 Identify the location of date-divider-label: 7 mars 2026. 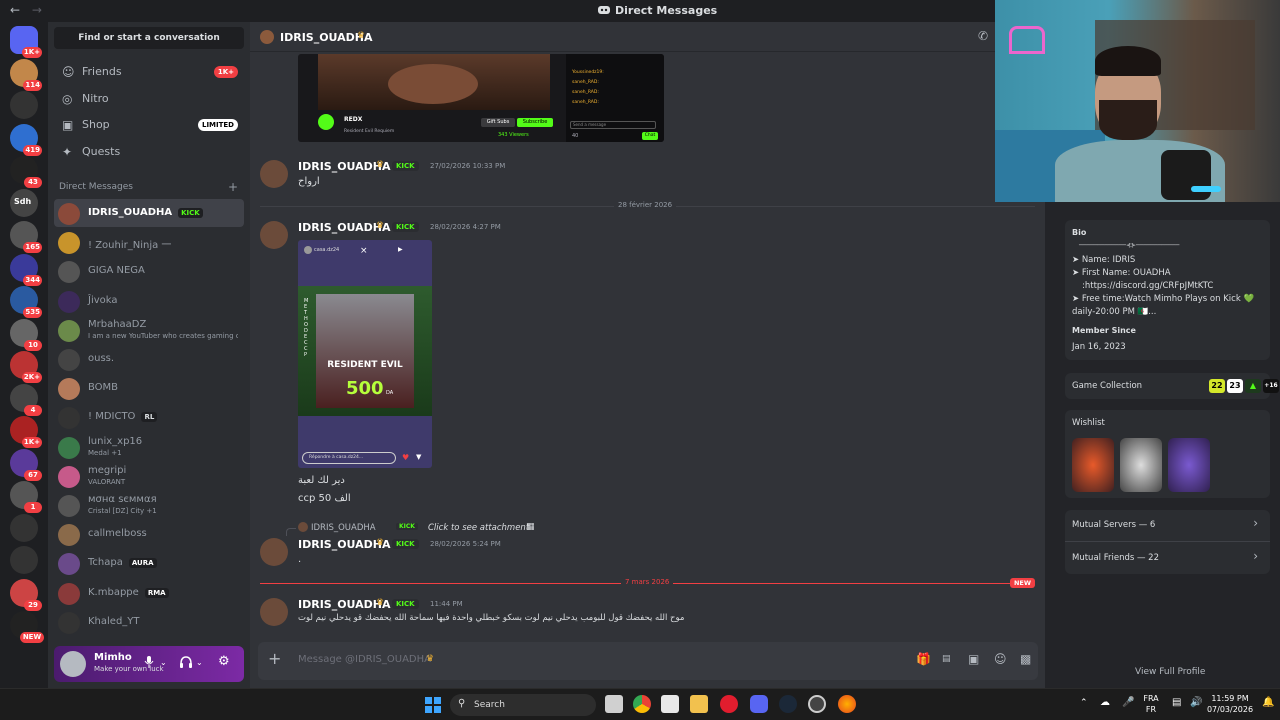
(647, 582).